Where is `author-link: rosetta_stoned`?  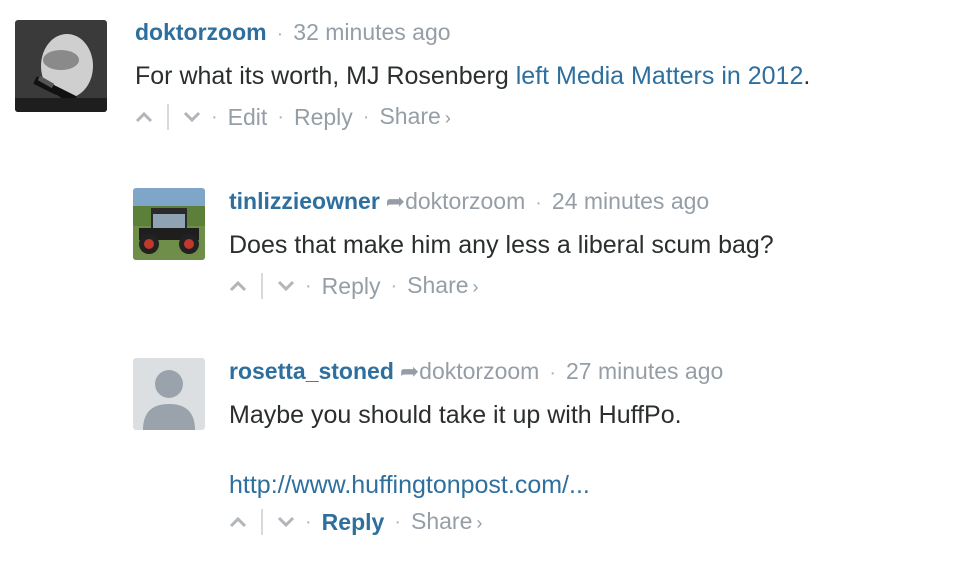 author-link: rosetta_stoned is located at coordinates (311, 371).